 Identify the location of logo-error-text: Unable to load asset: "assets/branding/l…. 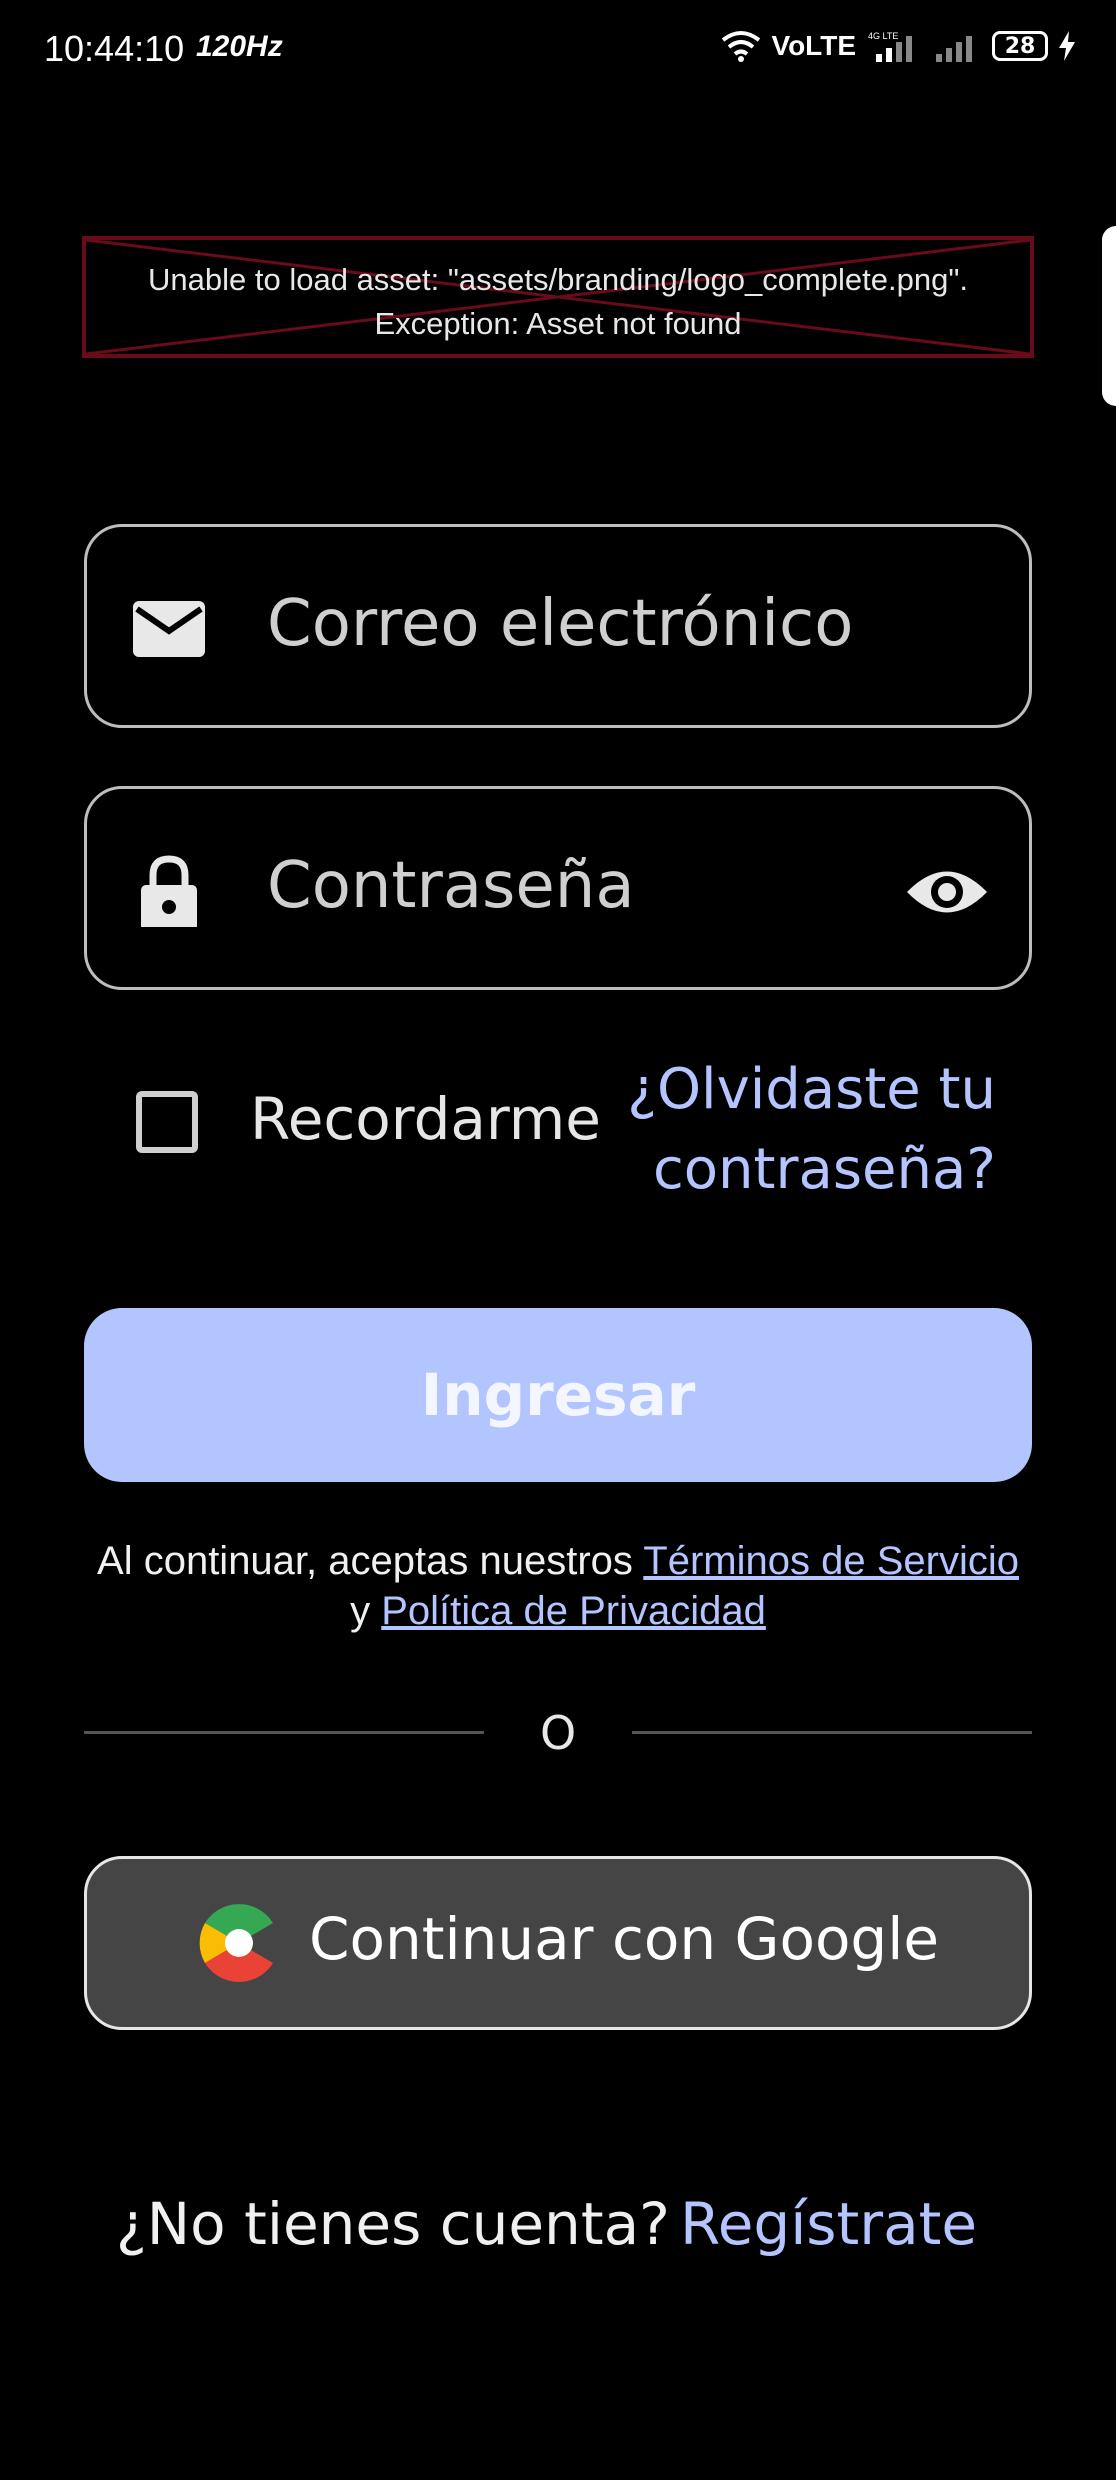
(558, 302).